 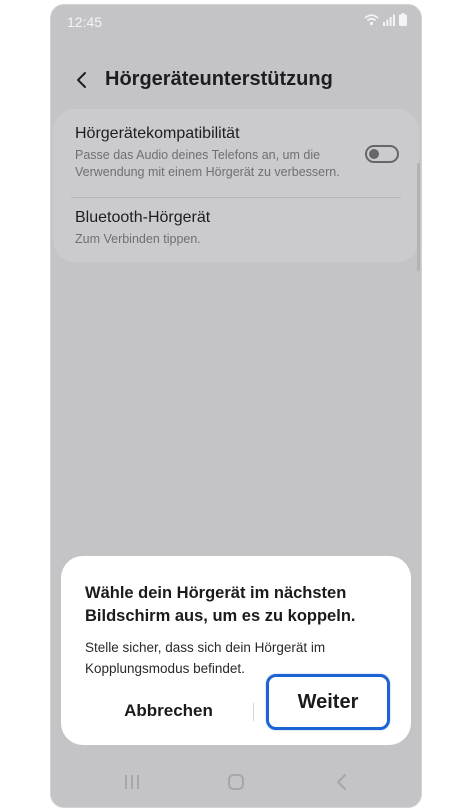 I want to click on setting-bluetooth-hearing-aid: Bluetooth-Hörgerät Zum Verbinden tippen., so click(x=237, y=233).